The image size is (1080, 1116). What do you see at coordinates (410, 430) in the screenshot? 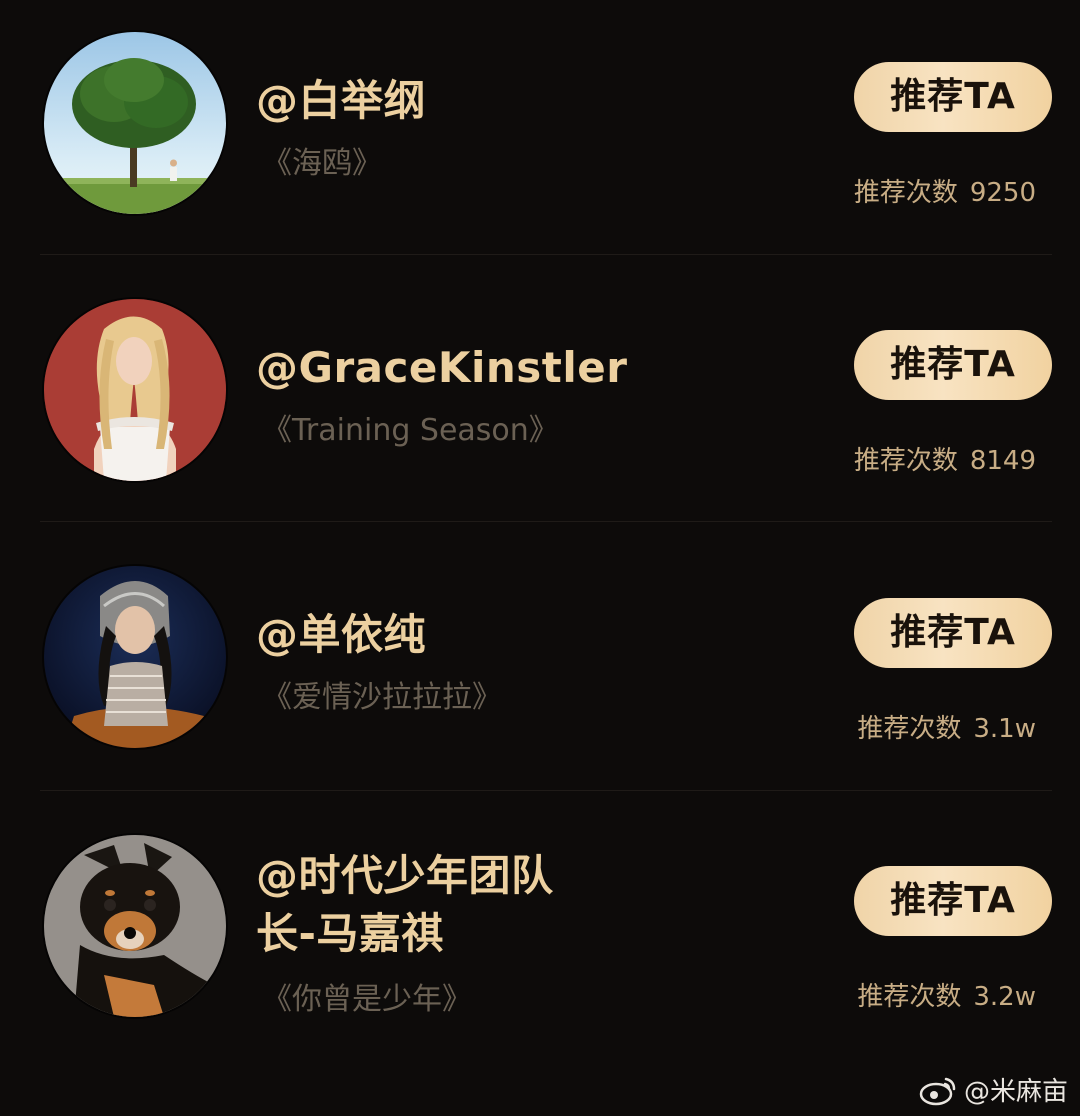
I see `song-title: 《Training Season》` at bounding box center [410, 430].